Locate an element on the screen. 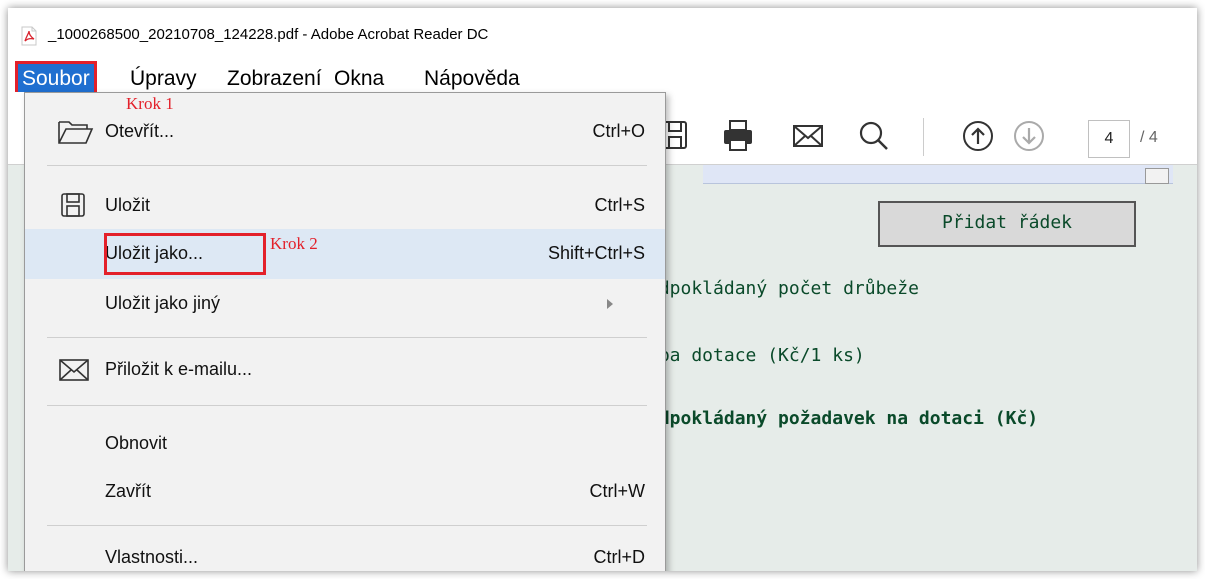 The height and width of the screenshot is (579, 1205). save-icon is located at coordinates (73, 205).